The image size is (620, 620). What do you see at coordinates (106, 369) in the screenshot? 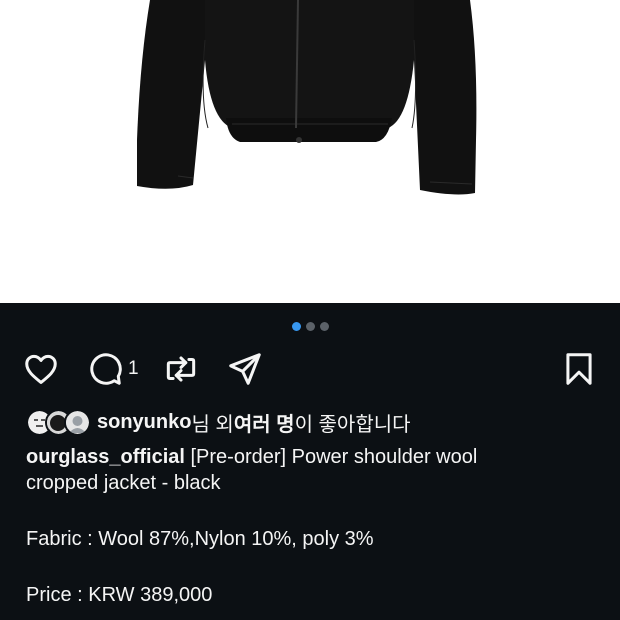
I see `comment-icon` at bounding box center [106, 369].